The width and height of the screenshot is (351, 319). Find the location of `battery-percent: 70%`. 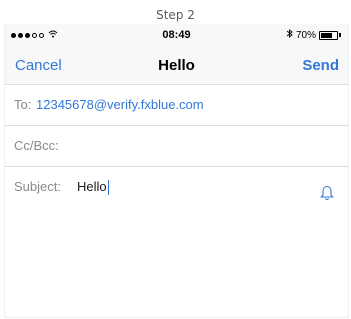

battery-percent: 70% is located at coordinates (305, 35).